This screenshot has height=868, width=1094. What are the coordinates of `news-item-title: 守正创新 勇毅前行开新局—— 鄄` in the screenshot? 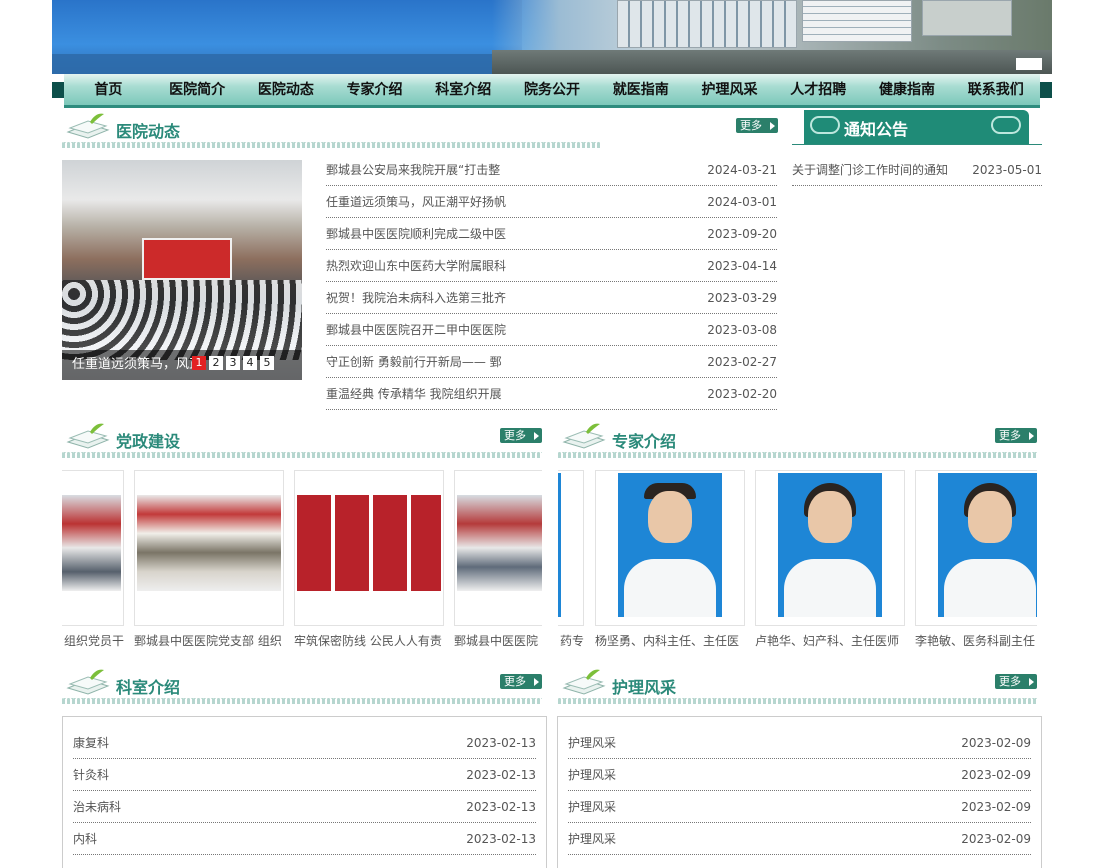 It's located at (414, 361).